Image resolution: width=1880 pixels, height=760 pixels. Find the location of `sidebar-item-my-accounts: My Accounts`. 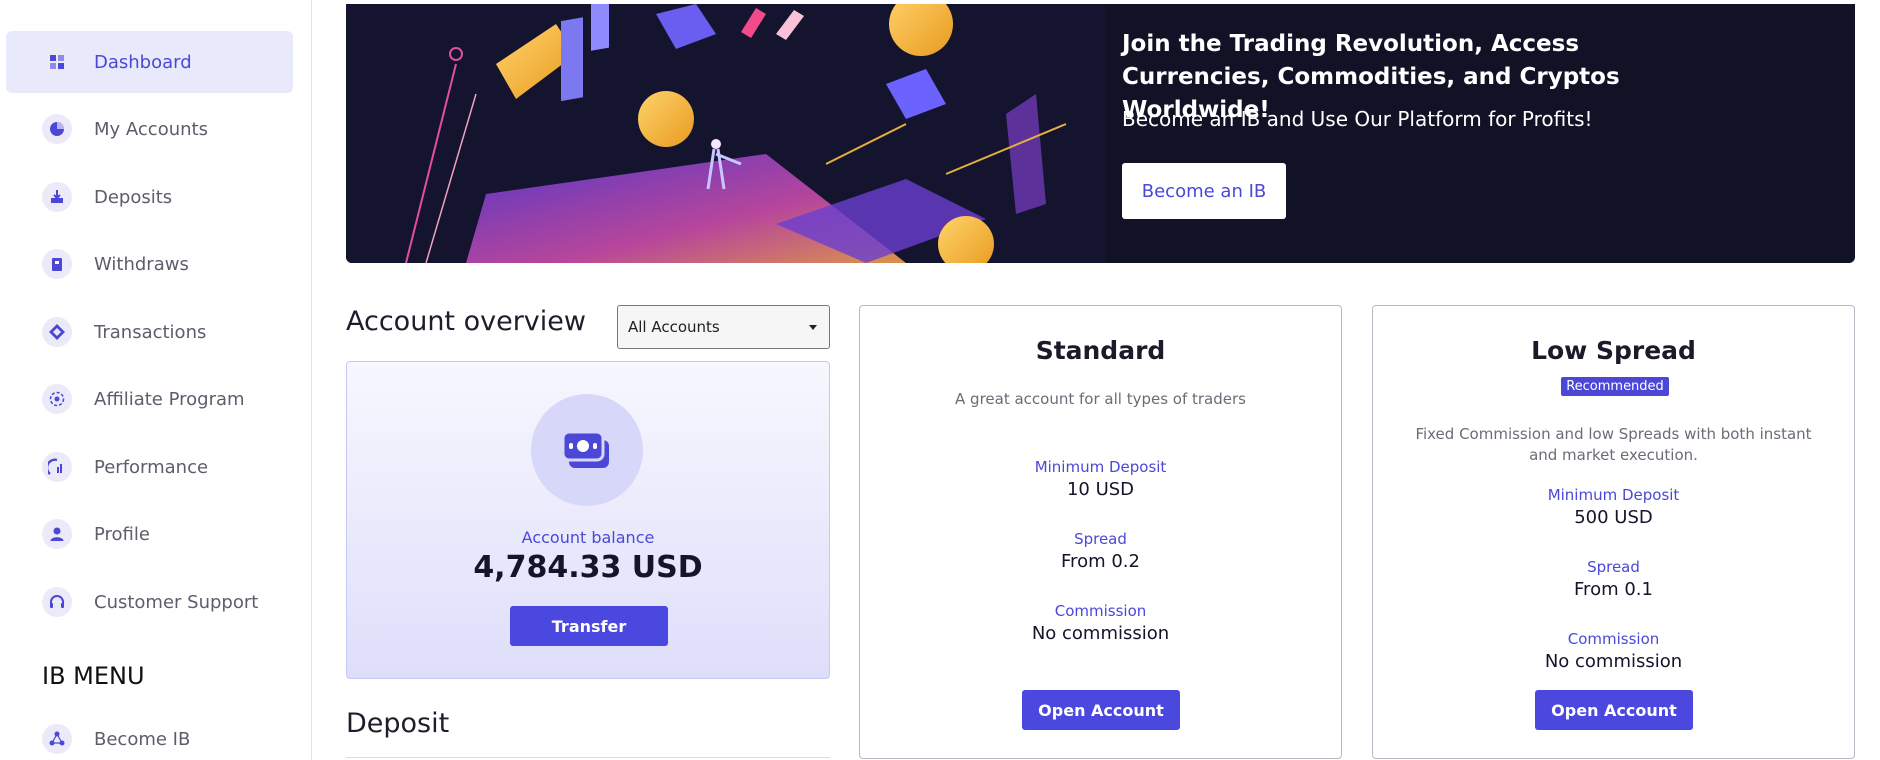

sidebar-item-my-accounts: My Accounts is located at coordinates (149, 129).